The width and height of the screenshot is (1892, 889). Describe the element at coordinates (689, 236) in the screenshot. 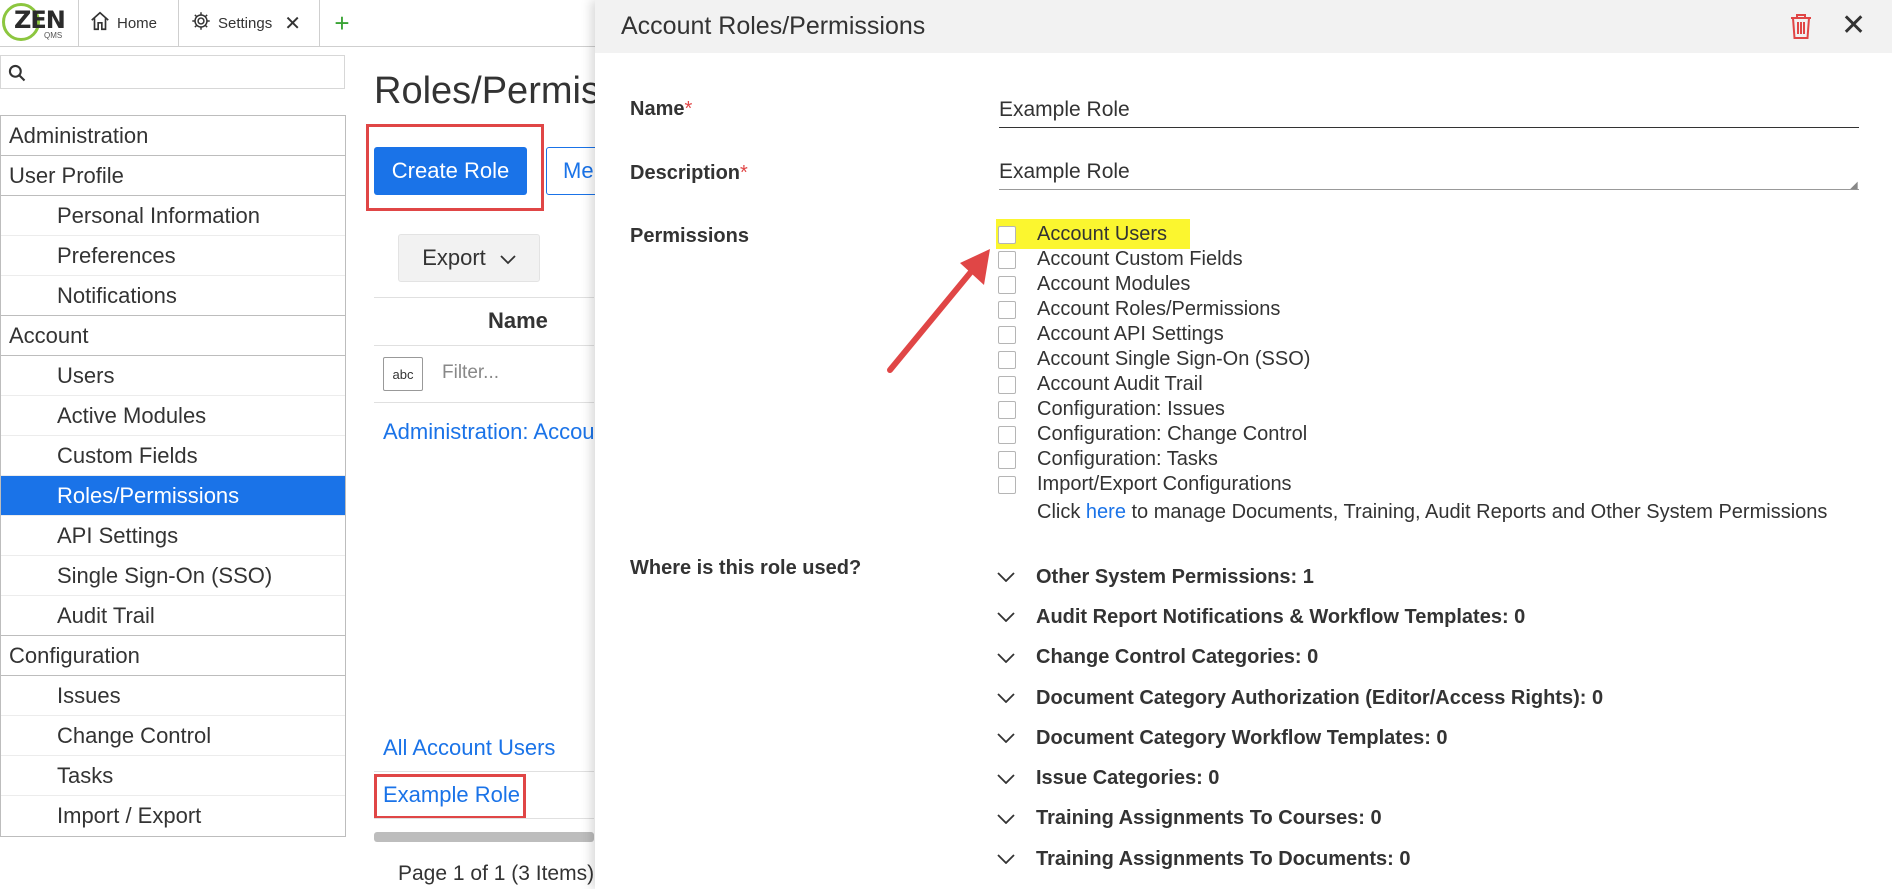

I see `permissions-label: Permissions` at that location.